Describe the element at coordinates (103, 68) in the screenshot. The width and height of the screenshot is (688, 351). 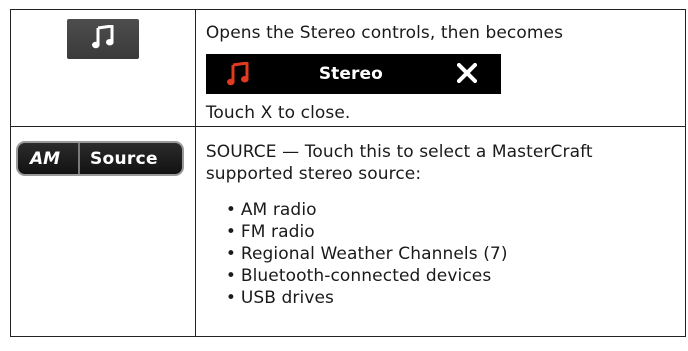
I see `icon-cell` at that location.